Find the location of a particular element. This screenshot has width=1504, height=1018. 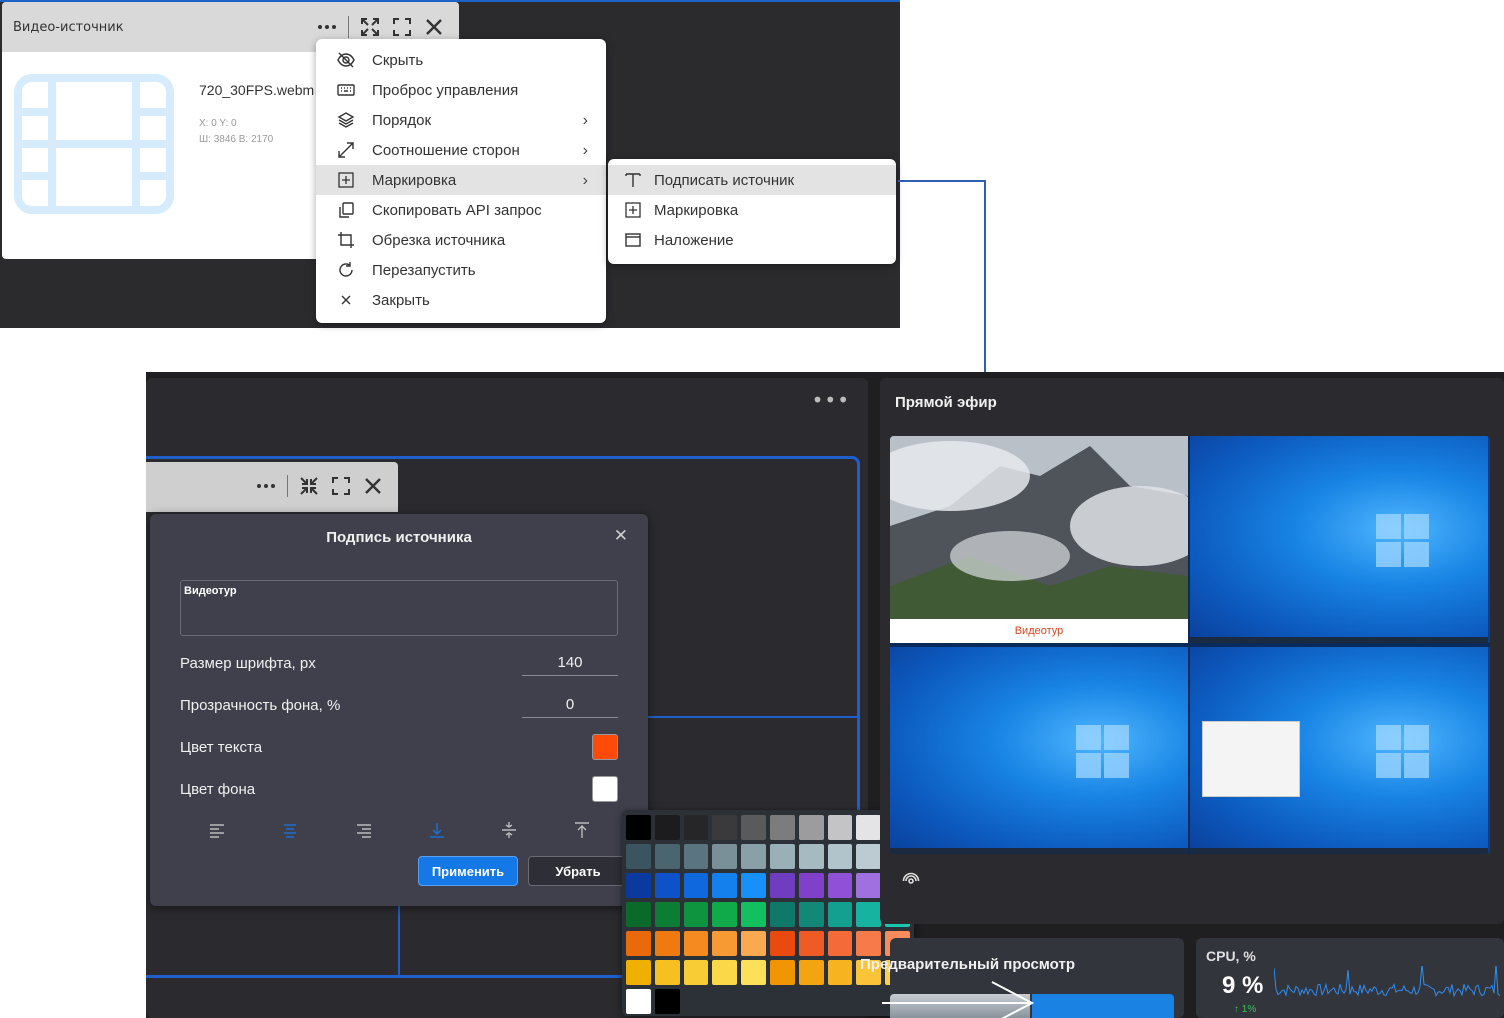

copy-icon is located at coordinates (344, 210).